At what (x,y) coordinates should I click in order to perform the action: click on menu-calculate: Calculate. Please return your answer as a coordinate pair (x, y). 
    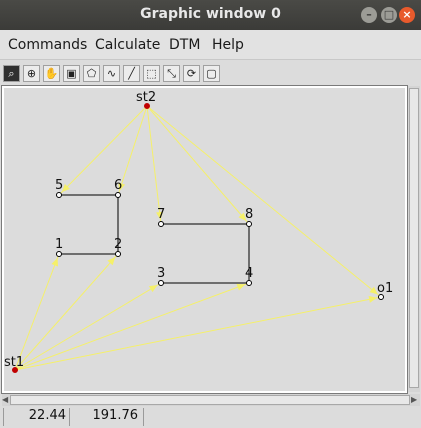
    Looking at the image, I should click on (127, 45).